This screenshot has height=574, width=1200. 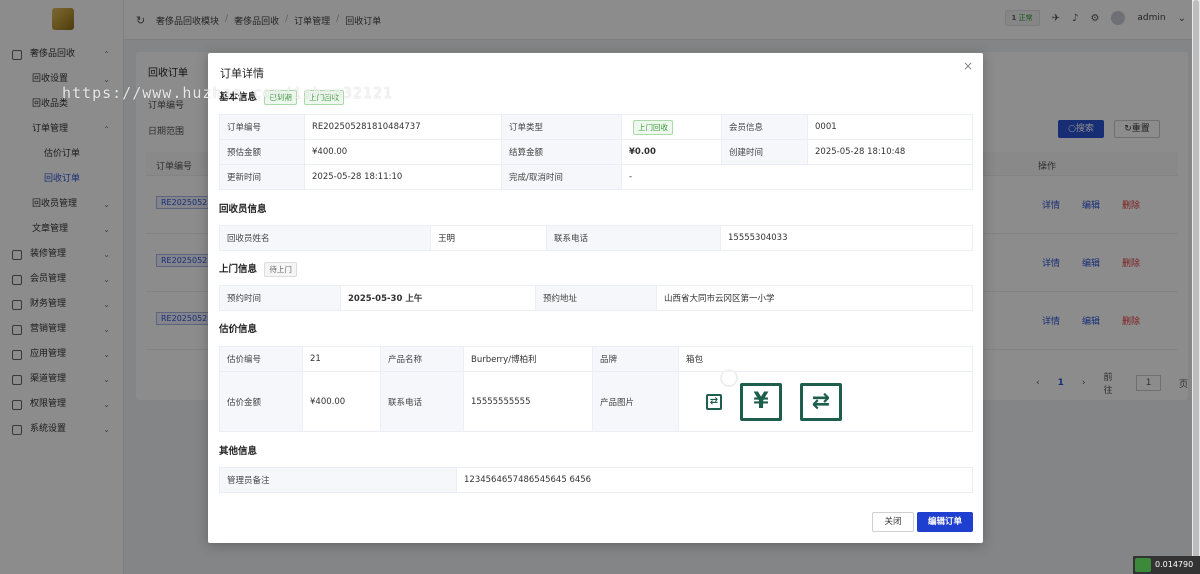 I want to click on updated-time-value: 2025-05-28 18:11:10, so click(x=403, y=177).